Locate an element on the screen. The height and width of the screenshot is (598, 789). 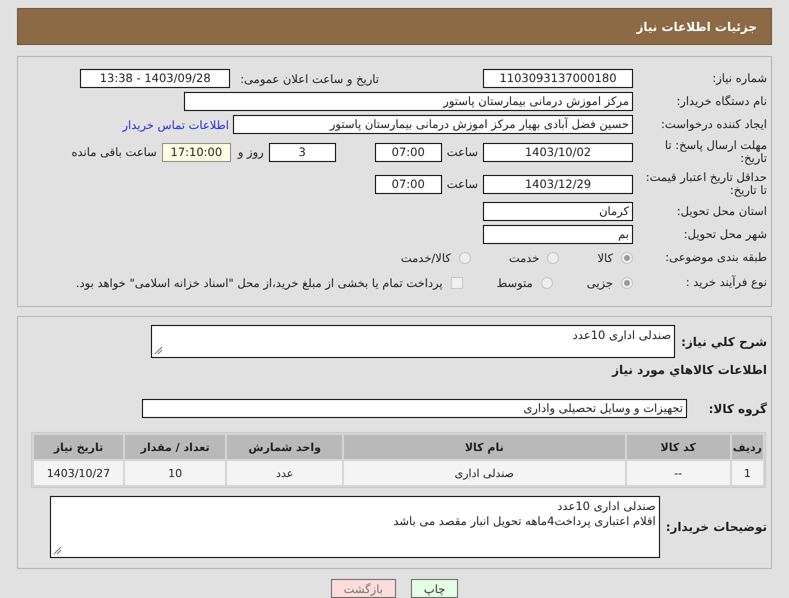
option-label: کالا is located at coordinates (605, 257).